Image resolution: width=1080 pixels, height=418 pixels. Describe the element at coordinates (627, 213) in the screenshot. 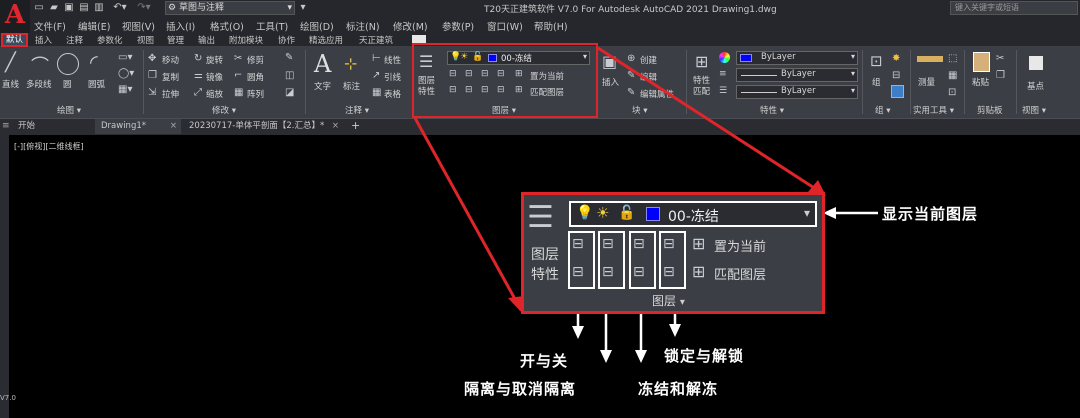

I see `unlock-icon: 🔓` at that location.